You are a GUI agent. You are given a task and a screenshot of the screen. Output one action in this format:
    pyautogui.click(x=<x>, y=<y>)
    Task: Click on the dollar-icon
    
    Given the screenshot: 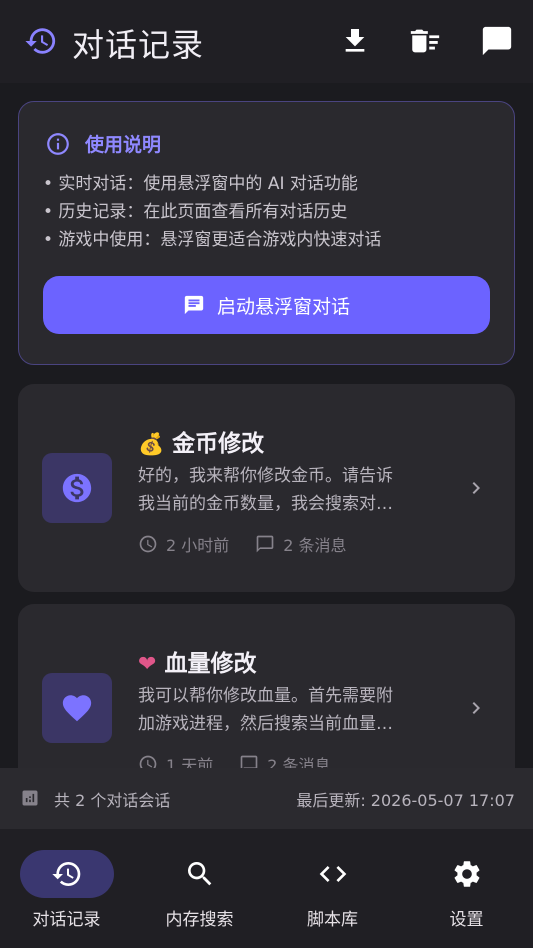 What is the action you would take?
    pyautogui.click(x=77, y=488)
    